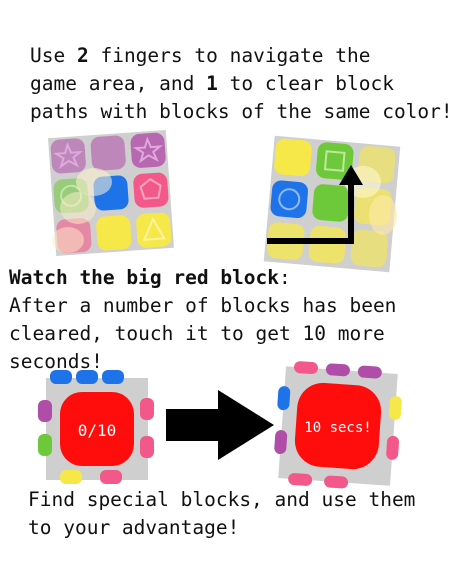  I want to click on watch-line-3: cleared, touch it to get 10 more, so click(197, 333).